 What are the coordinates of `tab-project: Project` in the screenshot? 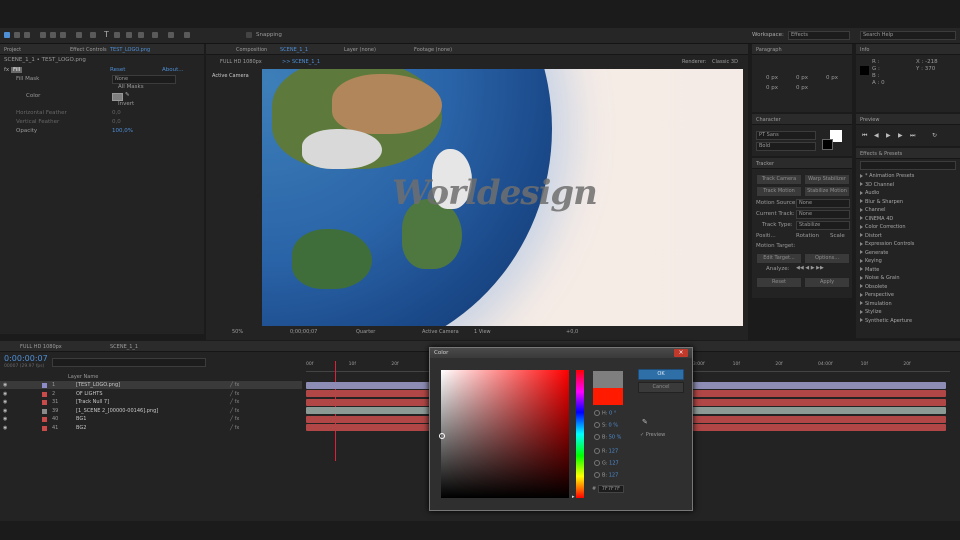 It's located at (12, 50).